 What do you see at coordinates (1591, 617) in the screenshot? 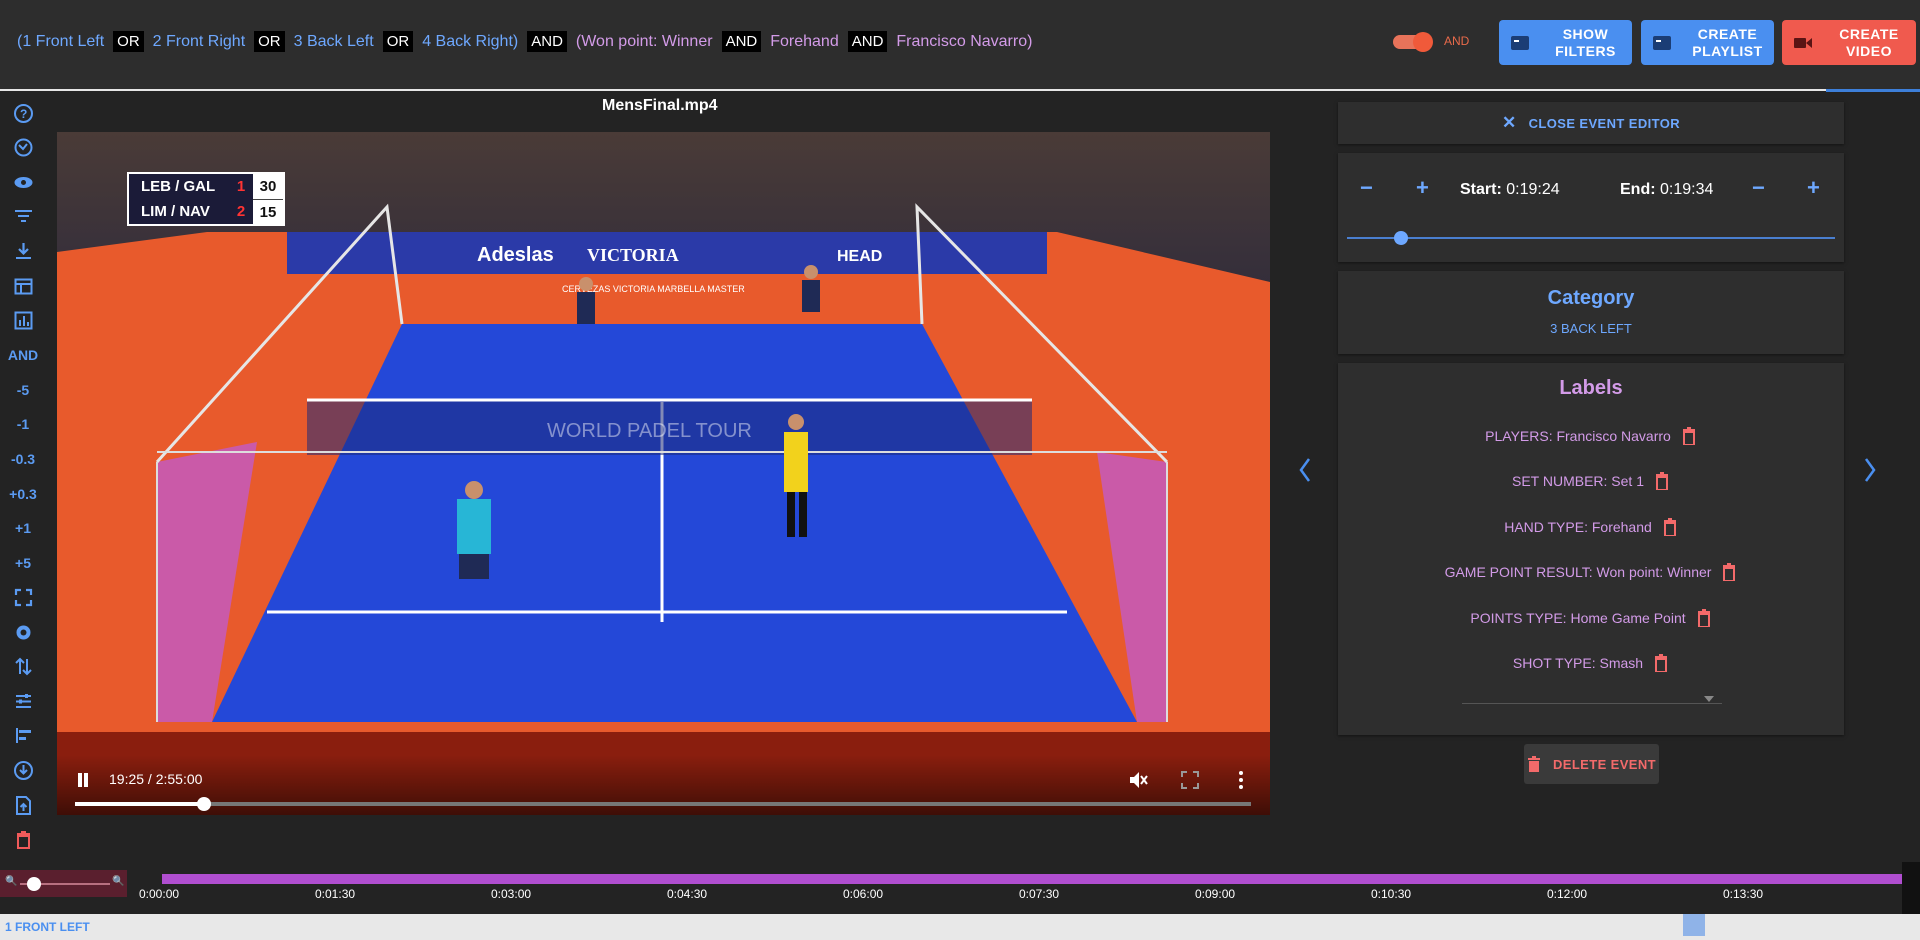
I see `label-item: POINTS TYPE: Home Game Point` at bounding box center [1591, 617].